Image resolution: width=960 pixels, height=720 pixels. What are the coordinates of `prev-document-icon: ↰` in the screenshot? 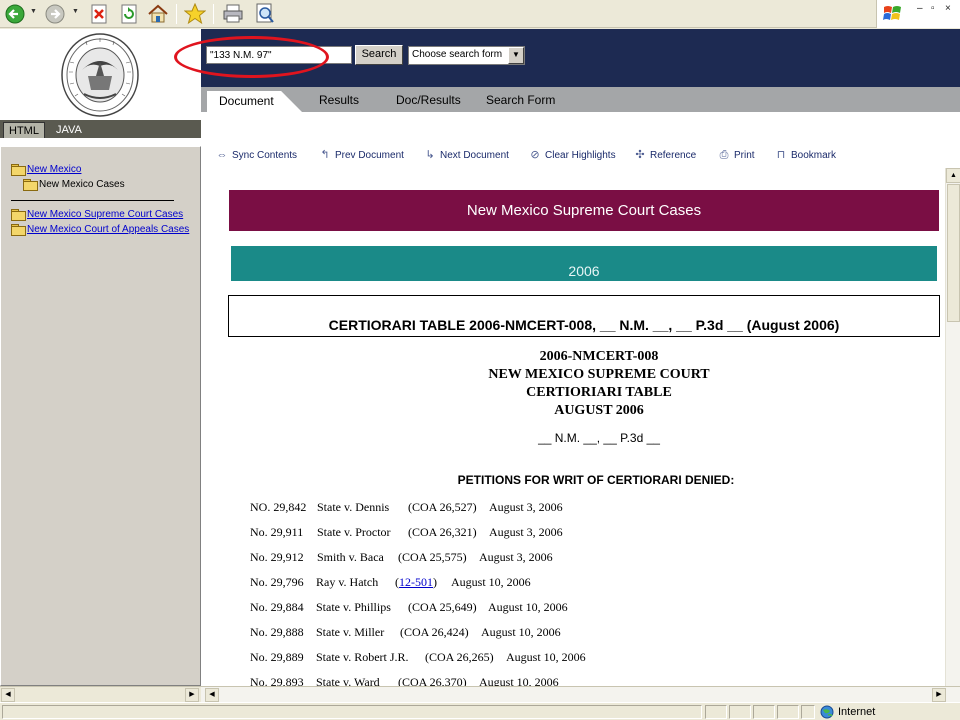 It's located at (325, 155).